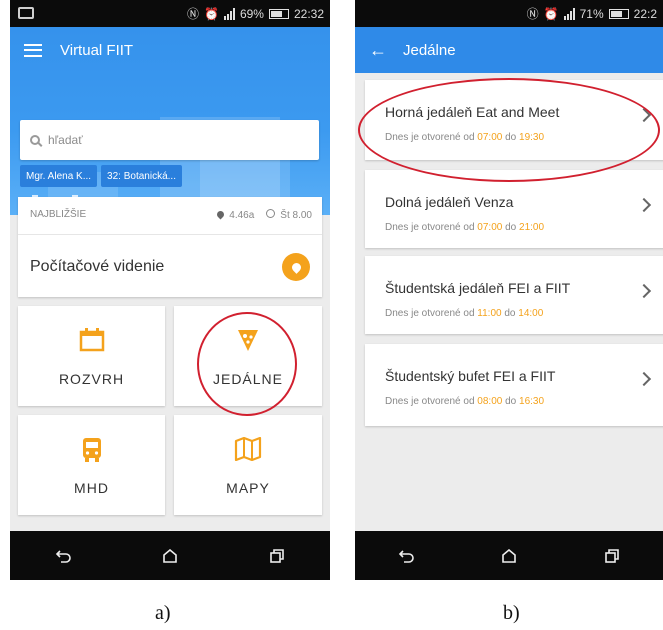 This screenshot has width=663, height=630. I want to click on caption-a: a), so click(163, 613).